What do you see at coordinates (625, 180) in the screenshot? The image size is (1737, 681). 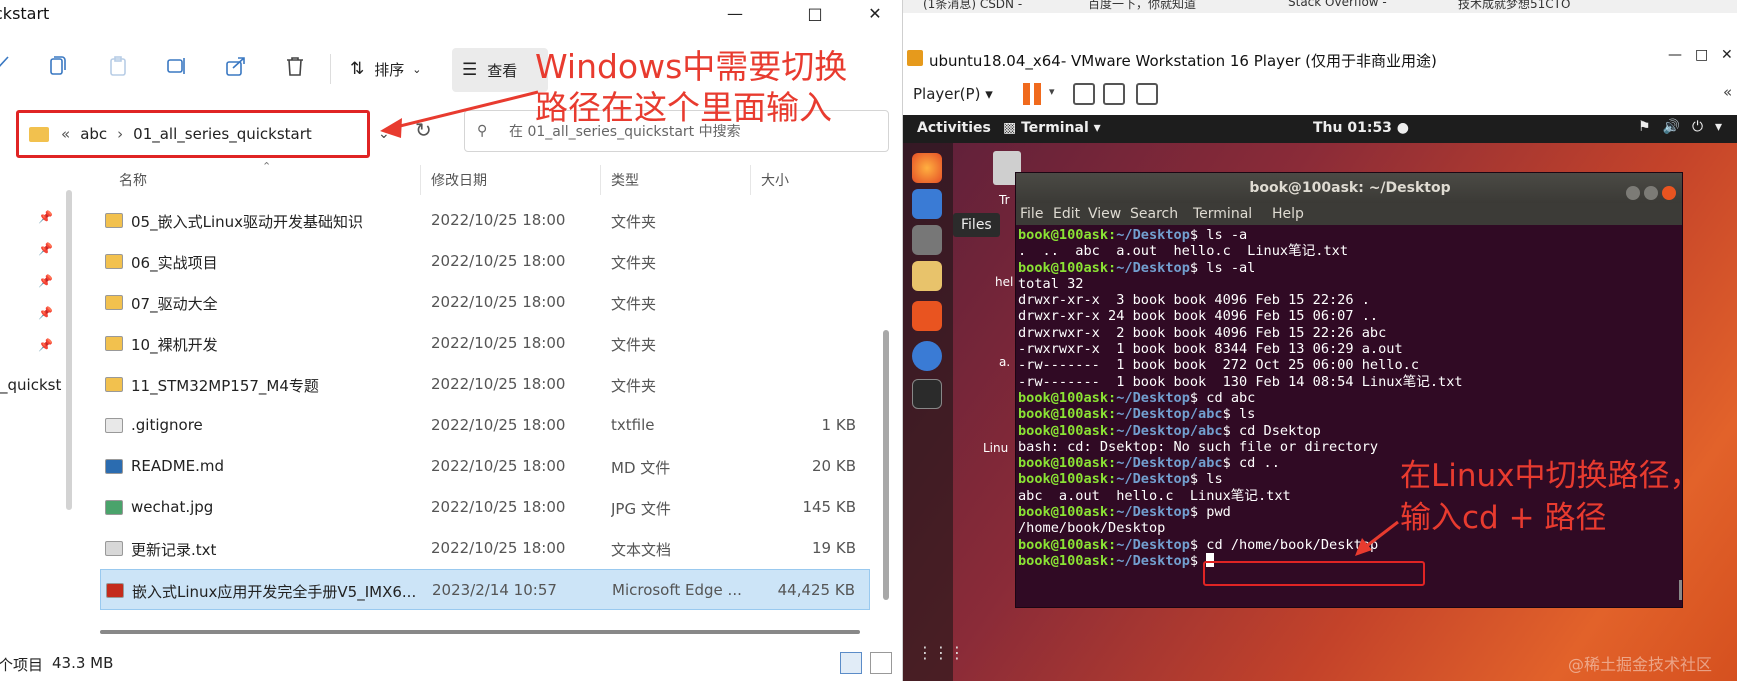 I see `column-header-type: 类型` at bounding box center [625, 180].